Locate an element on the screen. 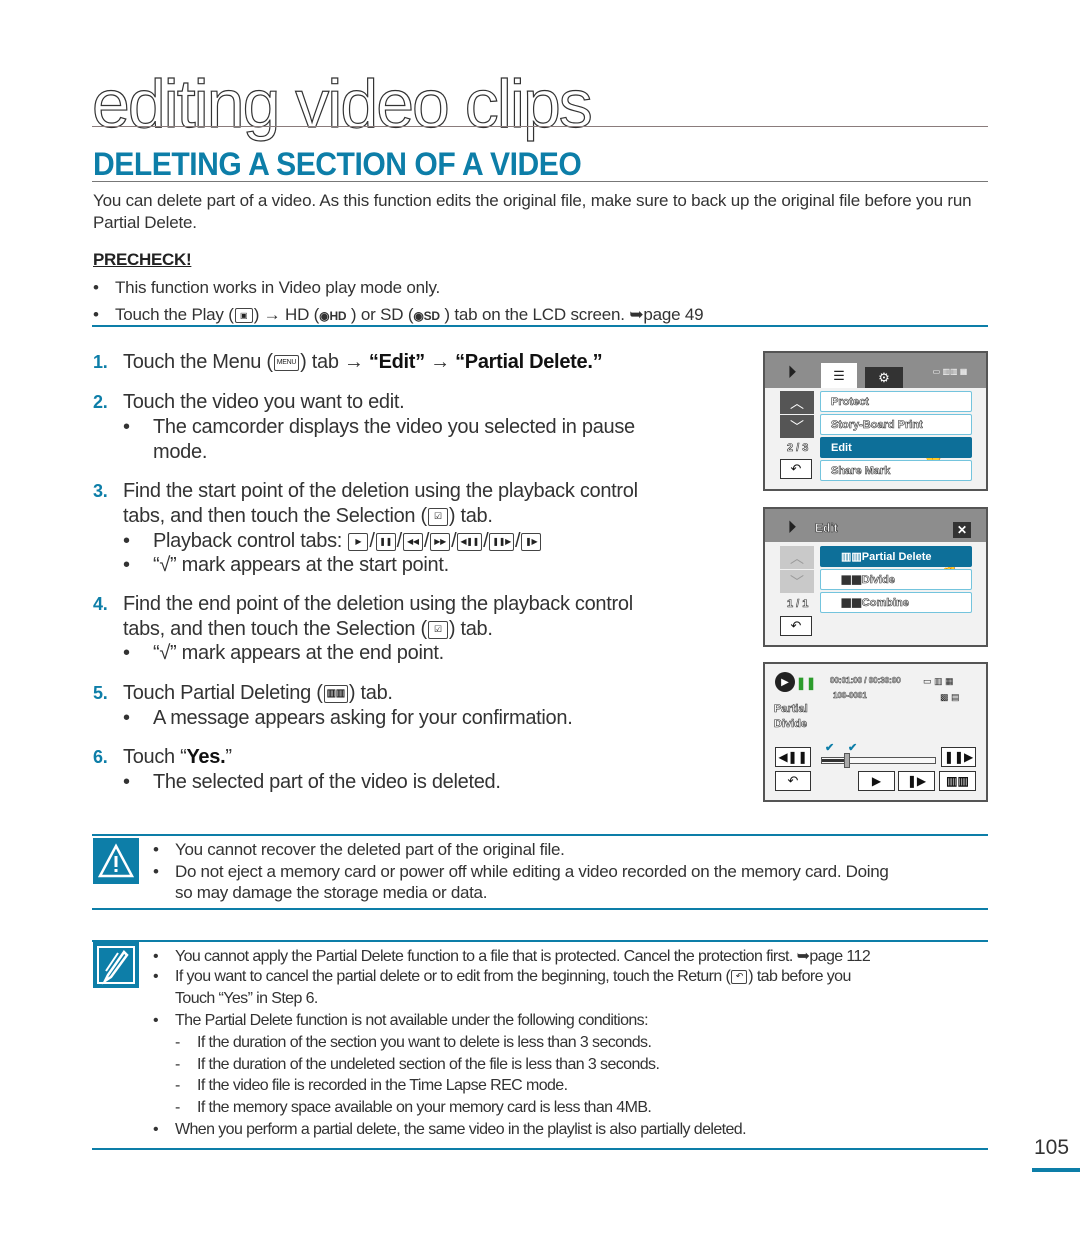  menu-item-edit: Edit is located at coordinates (896, 447).